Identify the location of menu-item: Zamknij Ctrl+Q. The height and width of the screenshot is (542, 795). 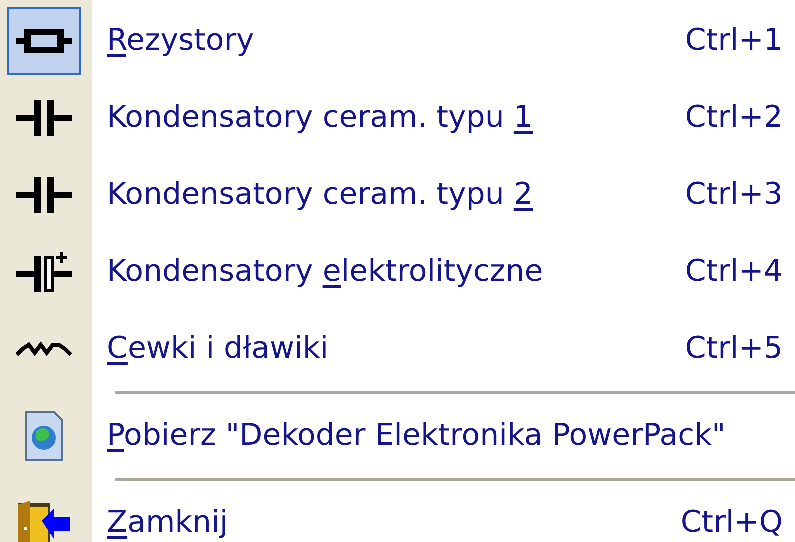
(397, 513).